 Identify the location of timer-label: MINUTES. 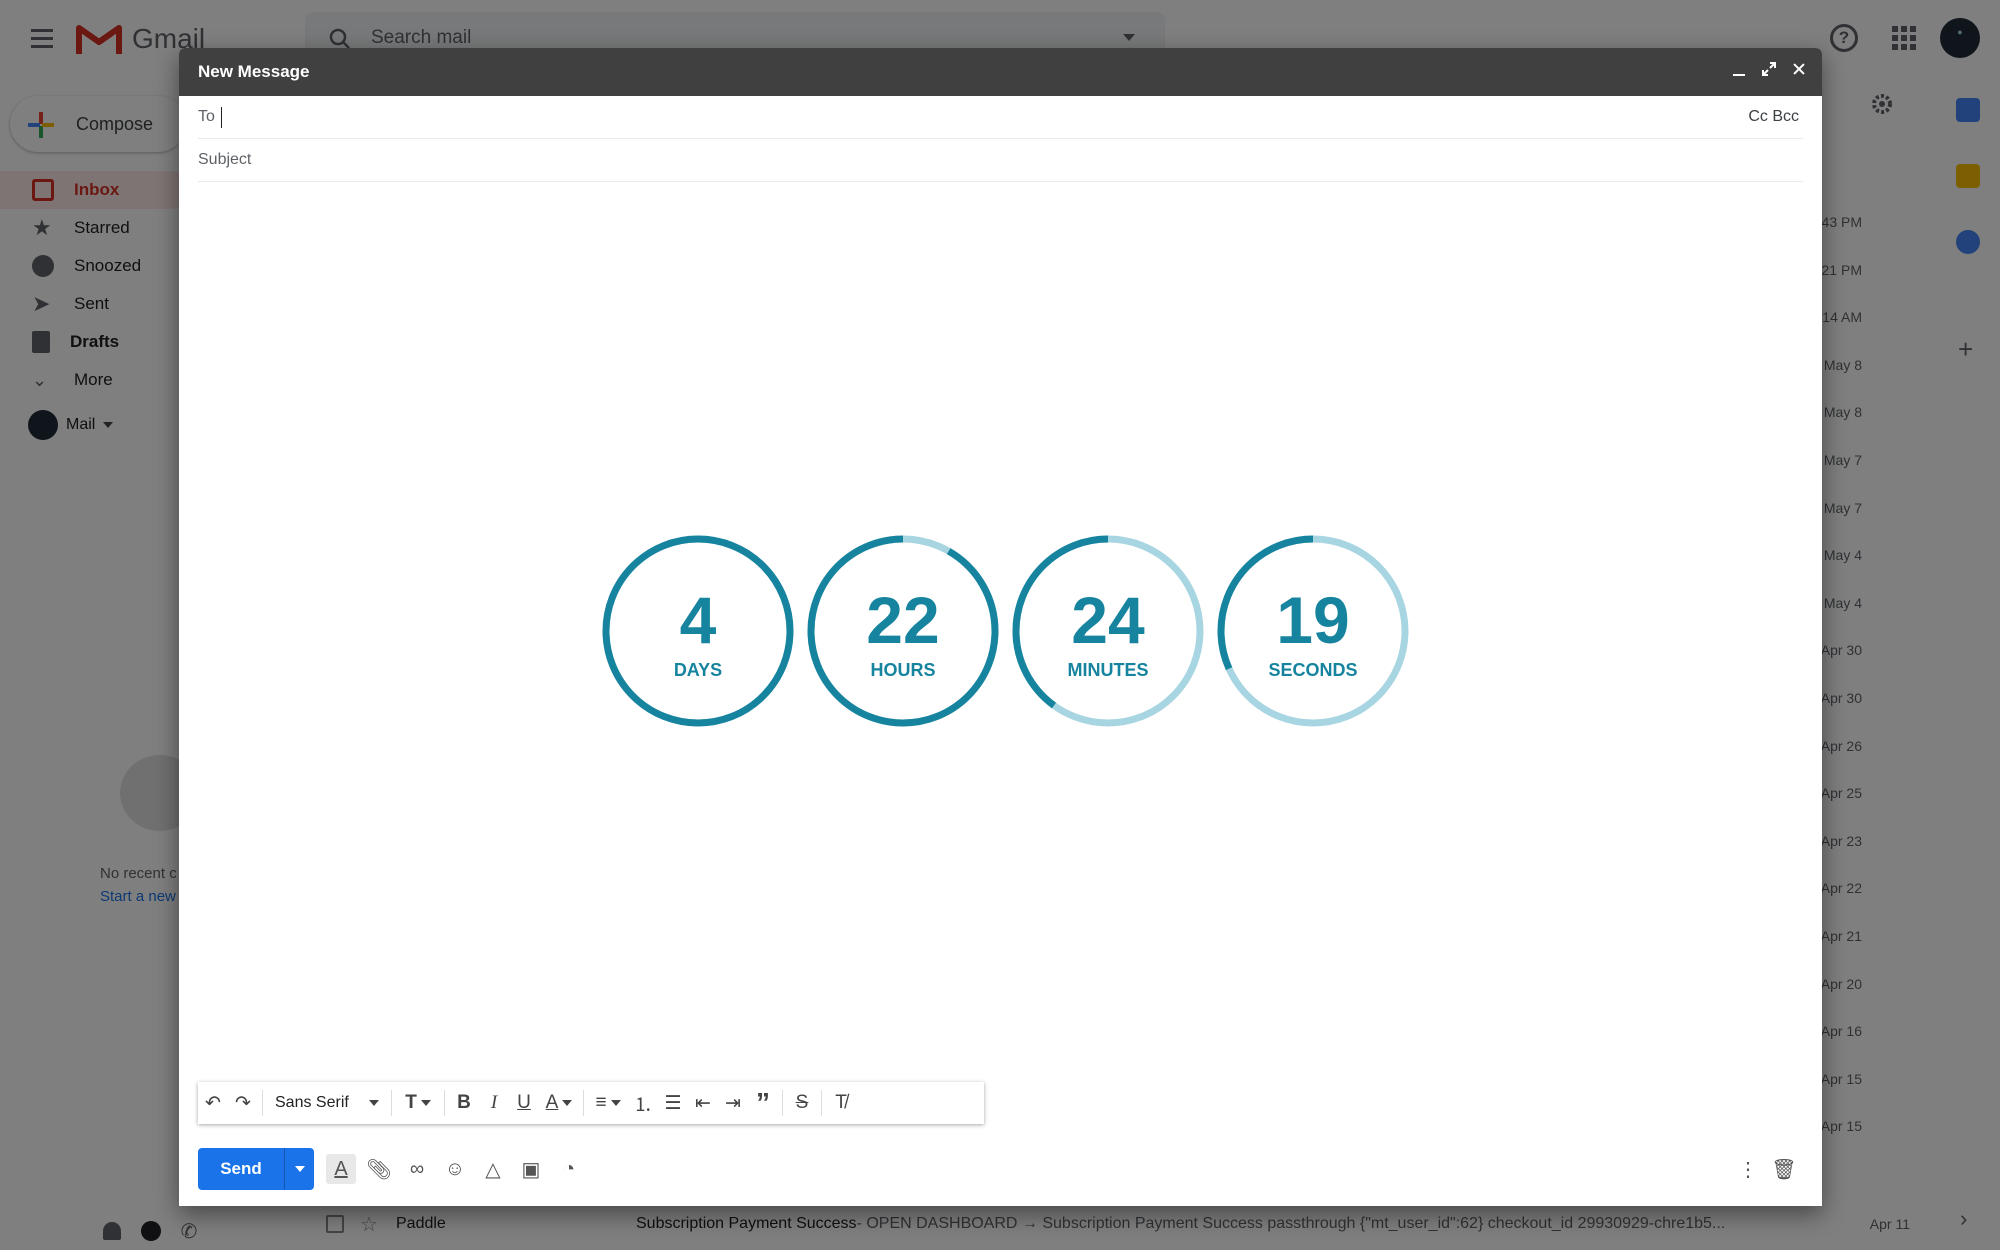
(1108, 670).